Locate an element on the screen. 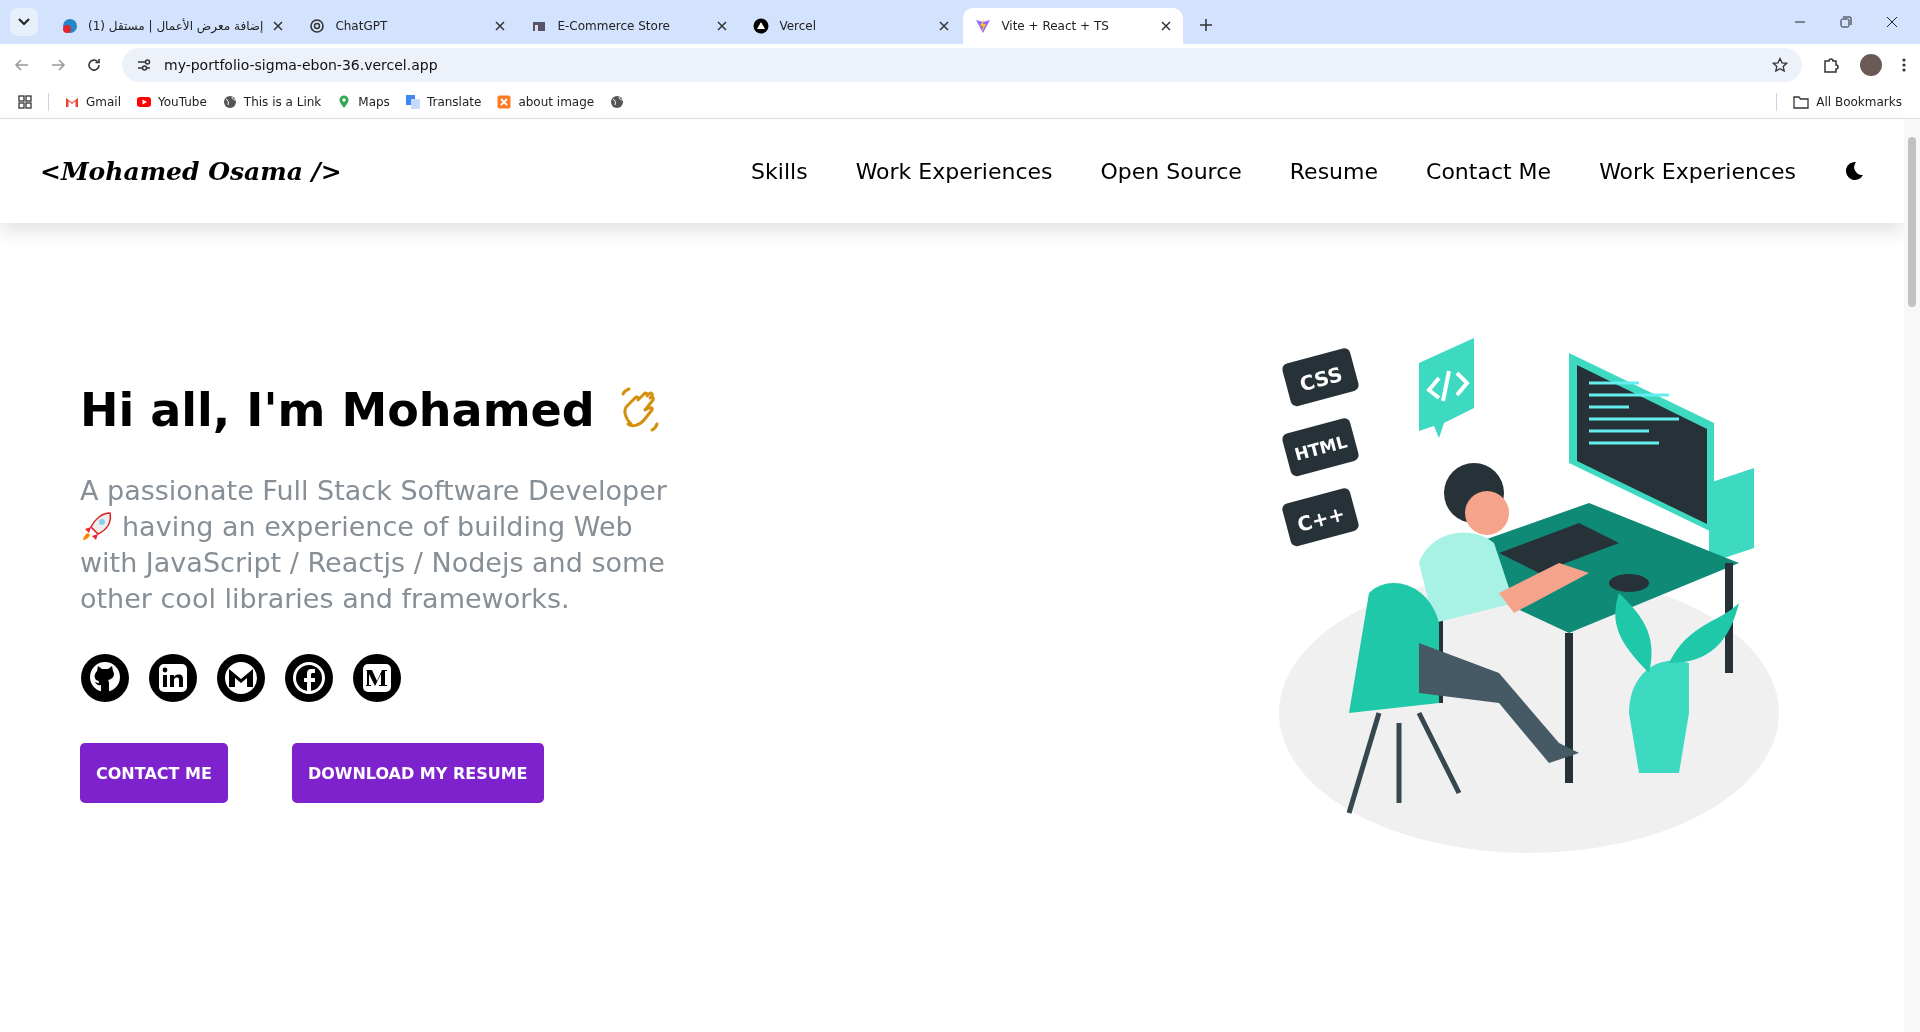  back-icon is located at coordinates (22, 65).